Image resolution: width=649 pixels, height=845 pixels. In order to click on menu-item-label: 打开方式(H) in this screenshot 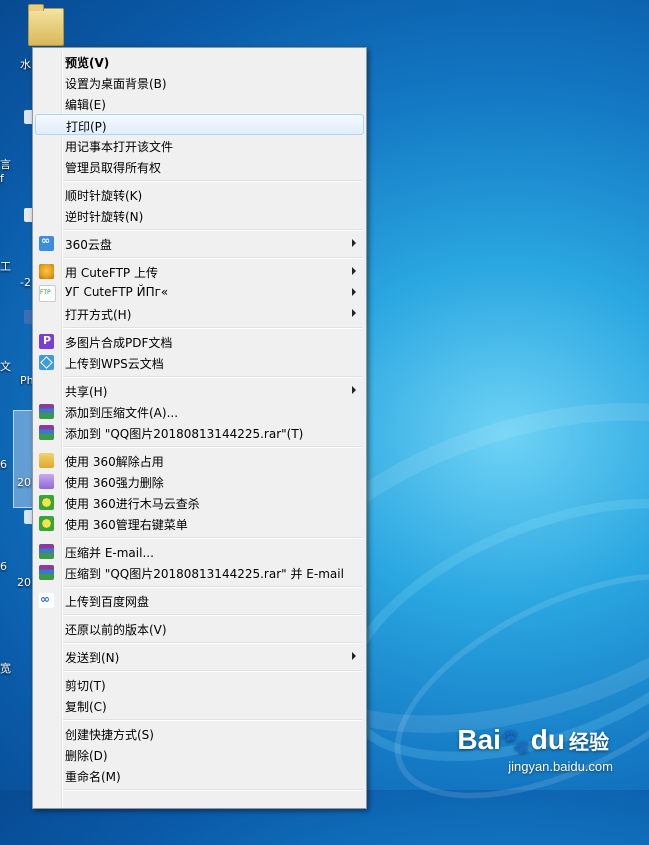, I will do `click(98, 315)`.